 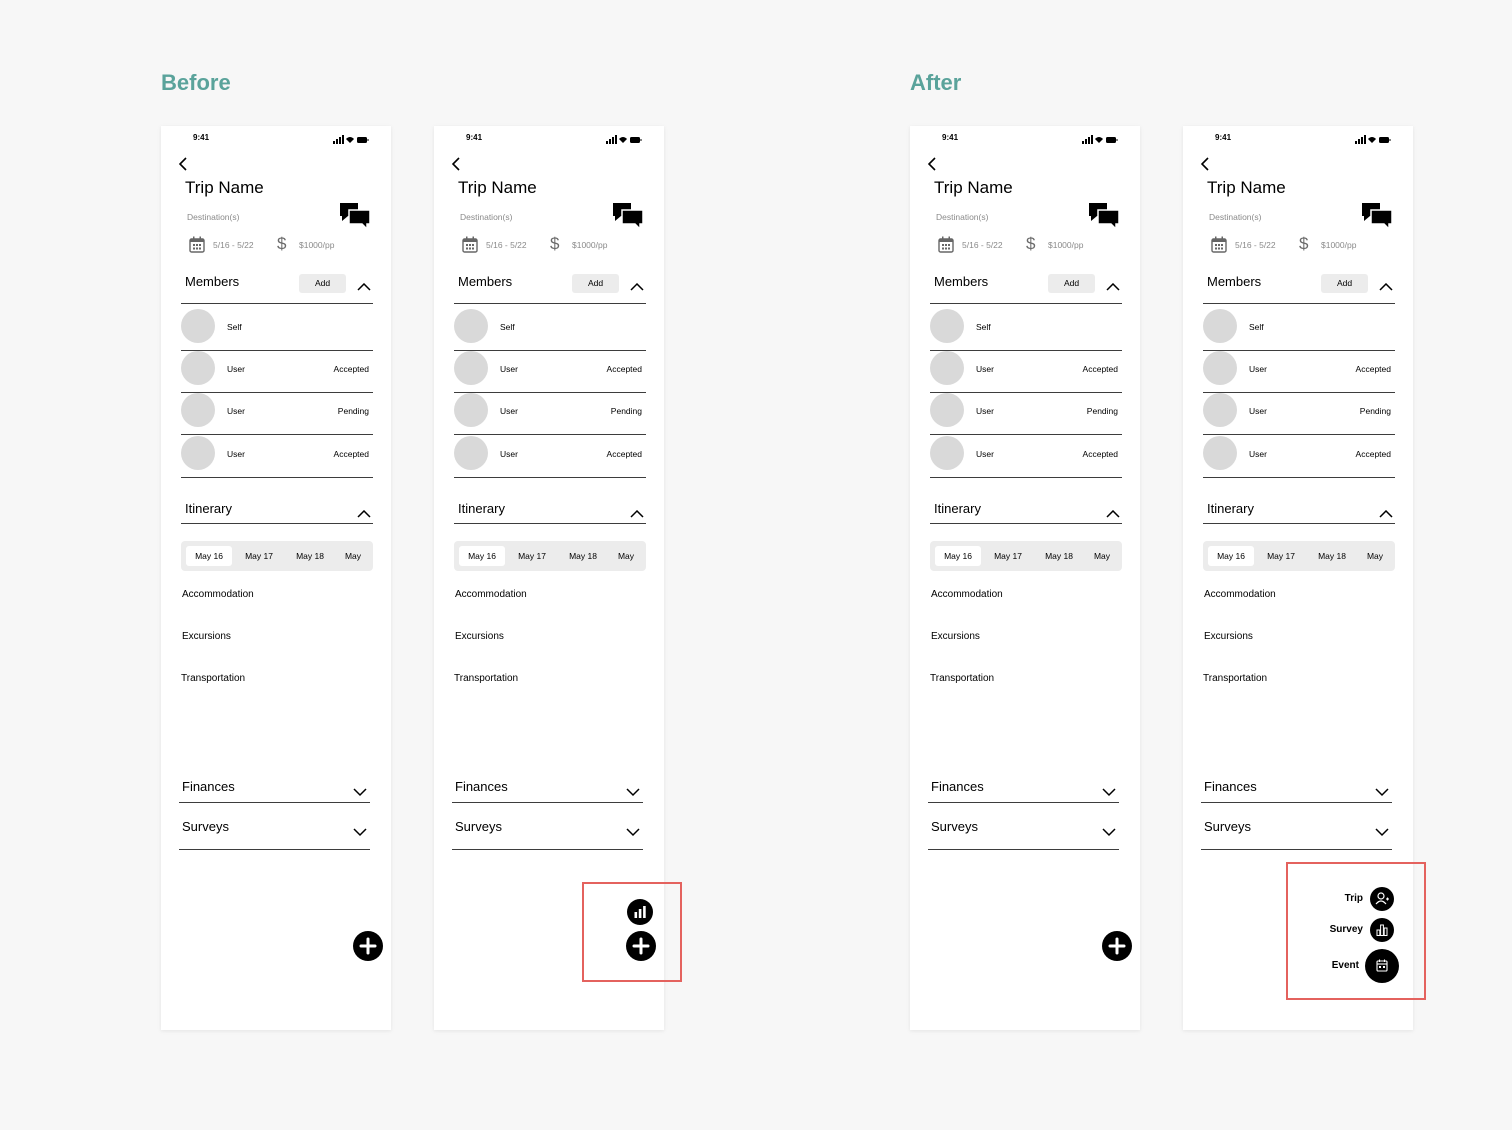 I want to click on finances-divider, so click(x=274, y=802).